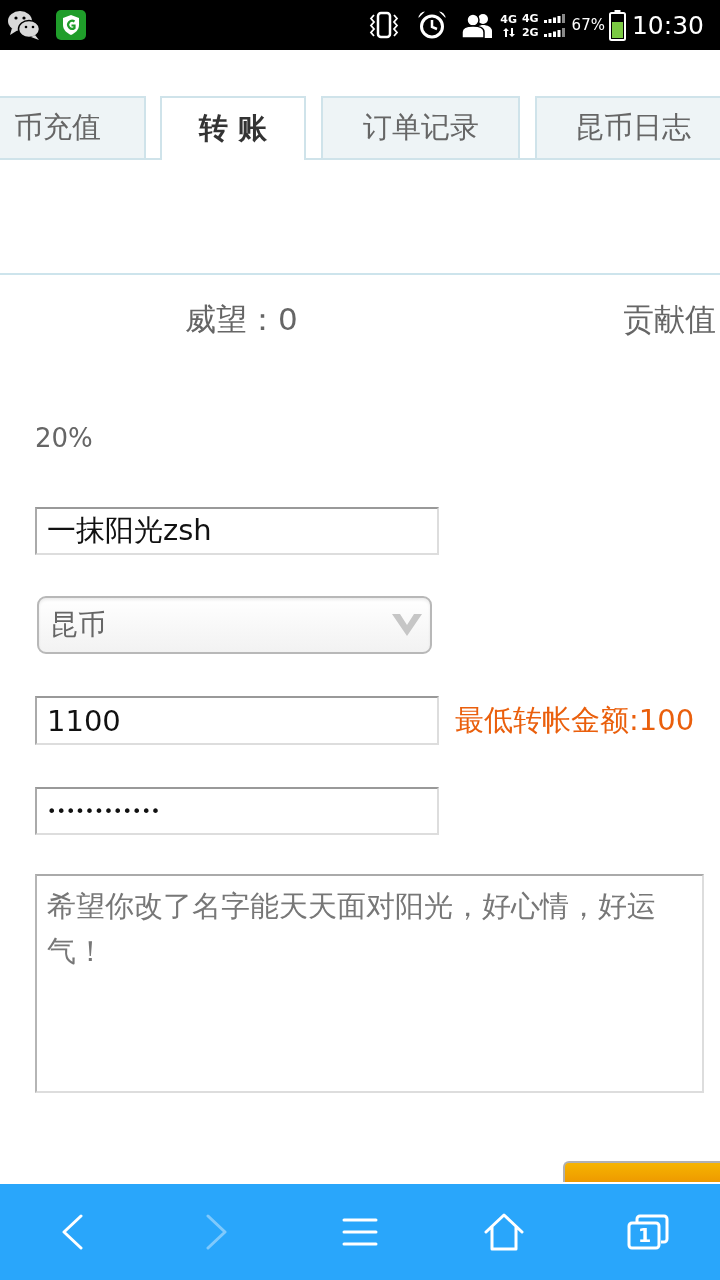  What do you see at coordinates (588, 25) in the screenshot?
I see `battery-percent: 67%` at bounding box center [588, 25].